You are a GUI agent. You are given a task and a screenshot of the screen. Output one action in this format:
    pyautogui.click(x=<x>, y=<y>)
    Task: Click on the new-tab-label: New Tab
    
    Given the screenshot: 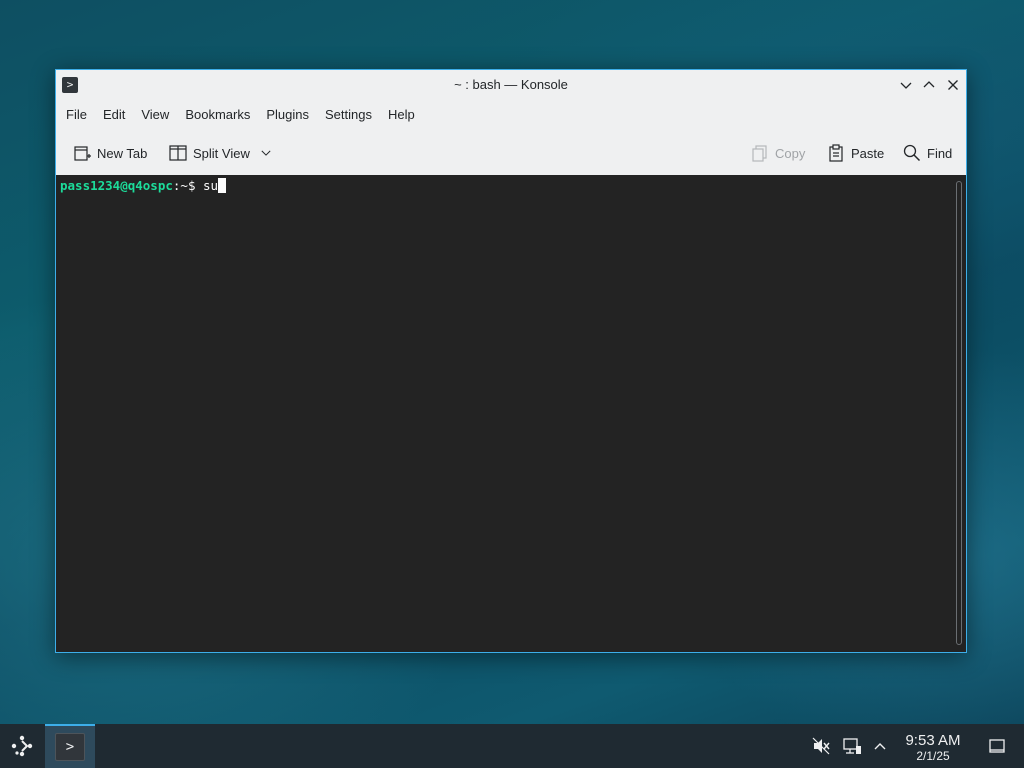 What is the action you would take?
    pyautogui.click(x=122, y=153)
    